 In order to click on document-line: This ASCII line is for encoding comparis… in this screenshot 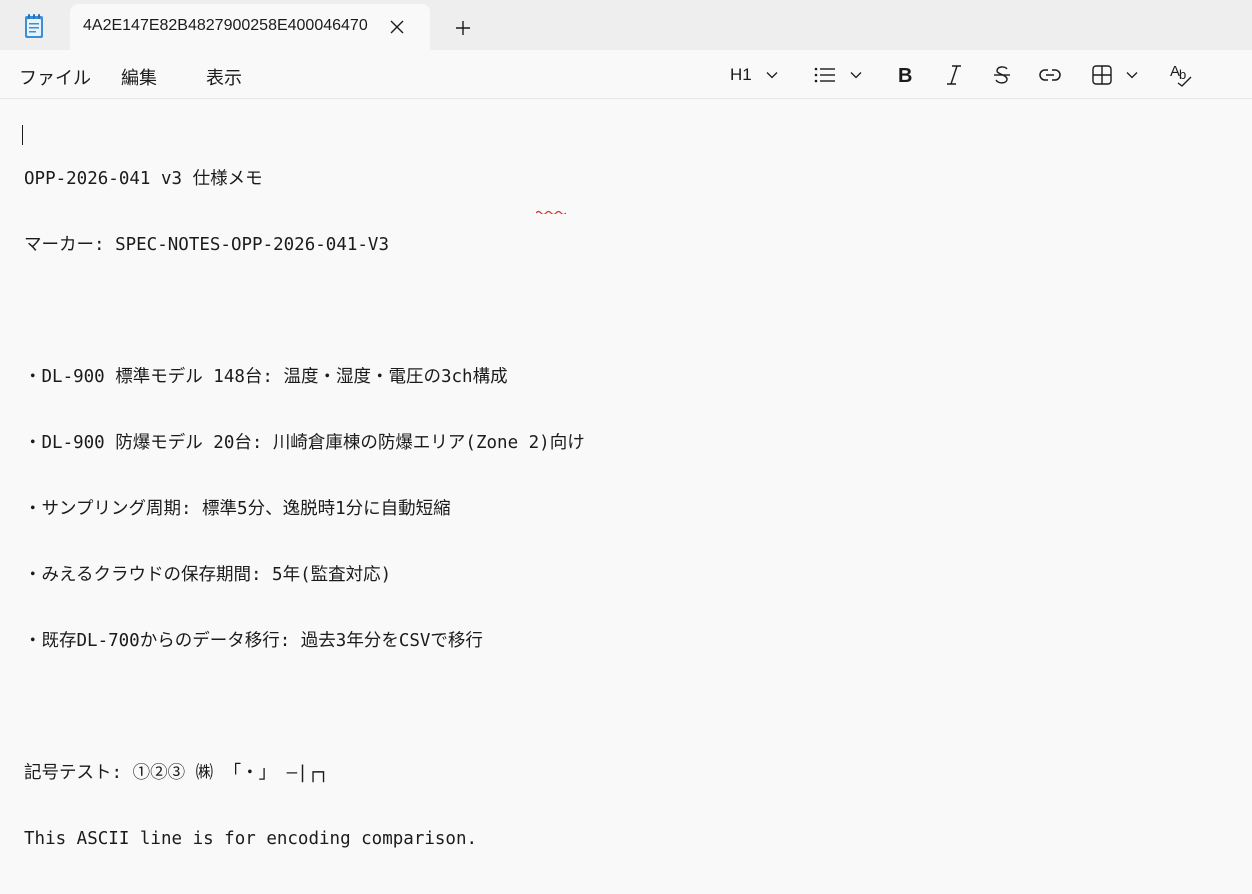, I will do `click(251, 839)`.